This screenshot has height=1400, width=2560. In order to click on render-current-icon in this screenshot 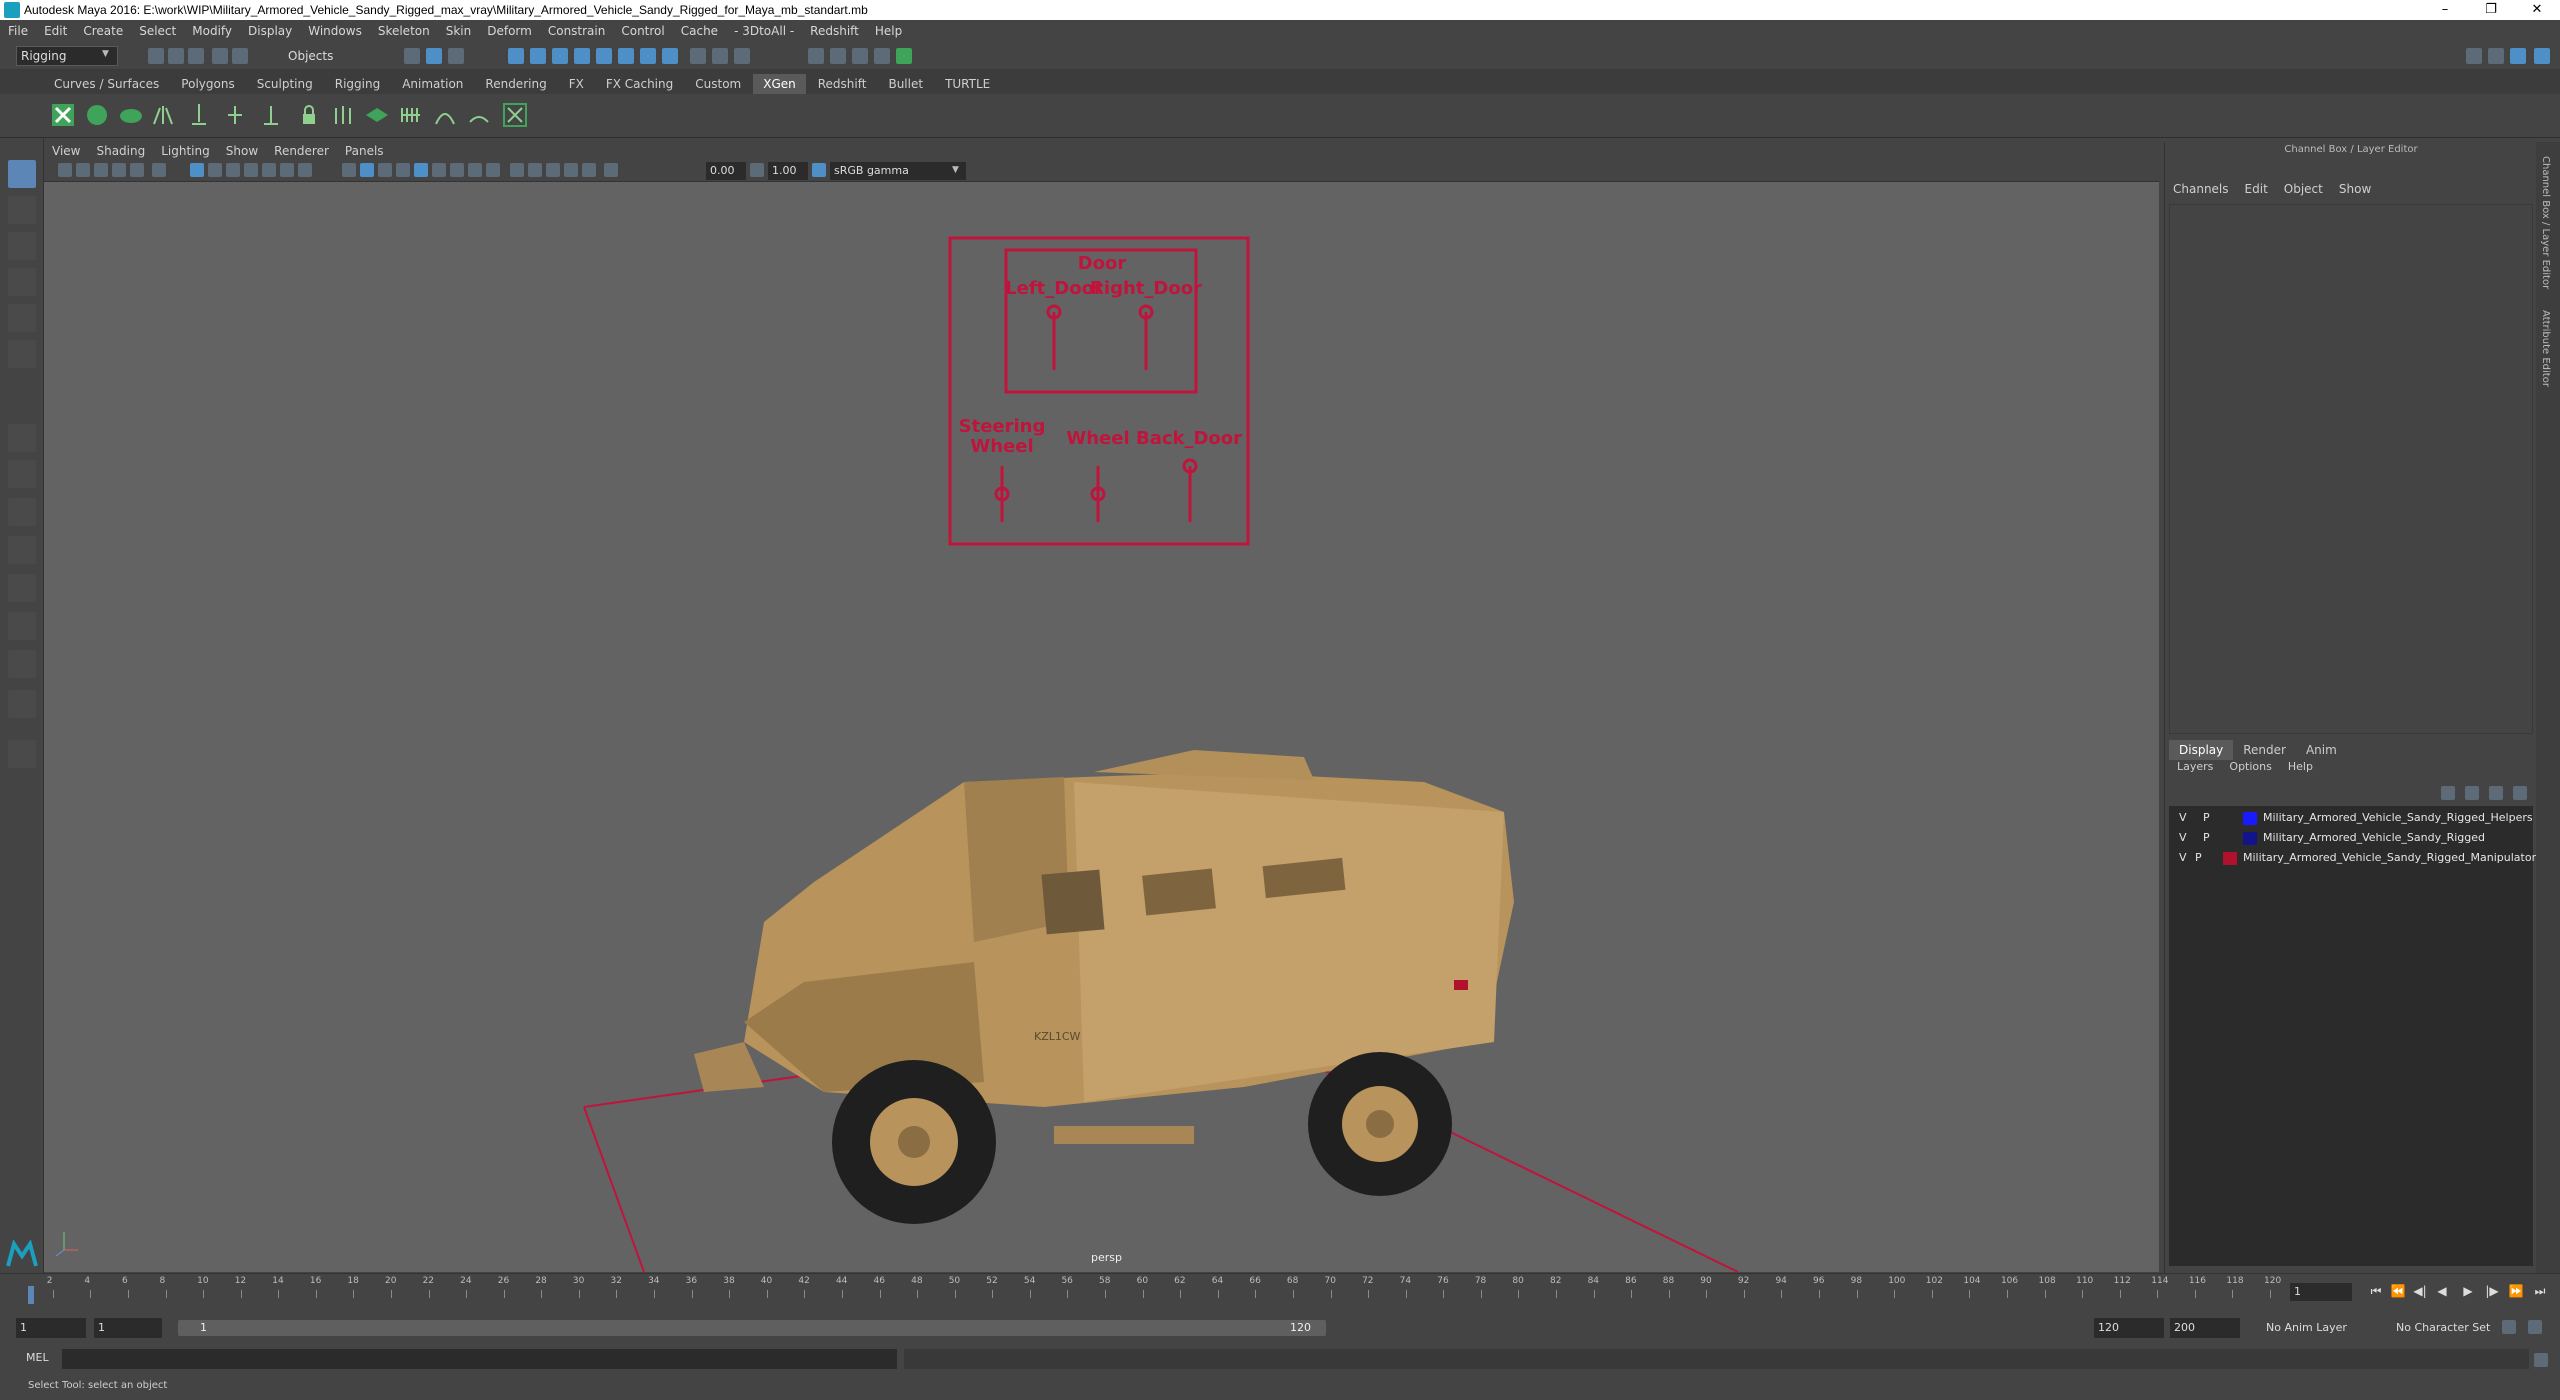, I will do `click(838, 56)`.